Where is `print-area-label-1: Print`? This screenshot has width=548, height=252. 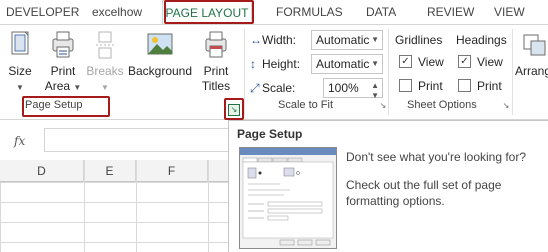 print-area-label-1: Print is located at coordinates (63, 71).